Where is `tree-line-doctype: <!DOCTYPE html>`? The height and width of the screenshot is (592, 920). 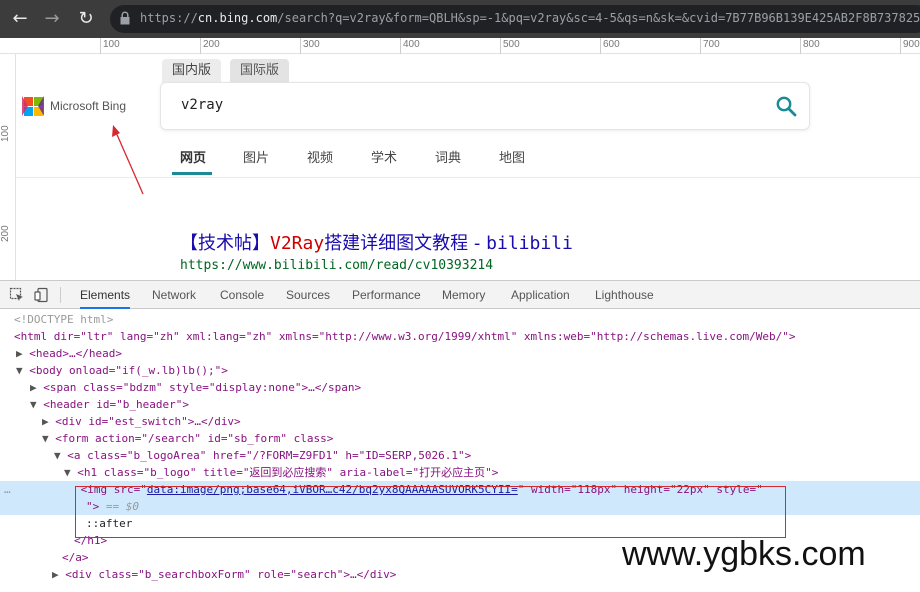 tree-line-doctype: <!DOCTYPE html> is located at coordinates (460, 319).